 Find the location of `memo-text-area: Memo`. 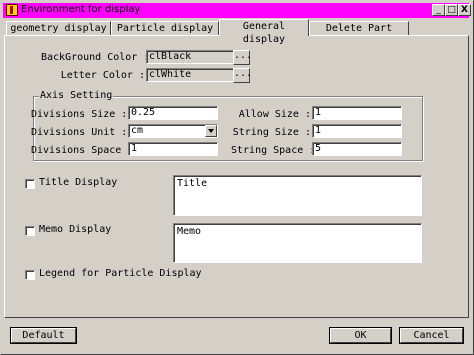

memo-text-area: Memo is located at coordinates (297, 243).